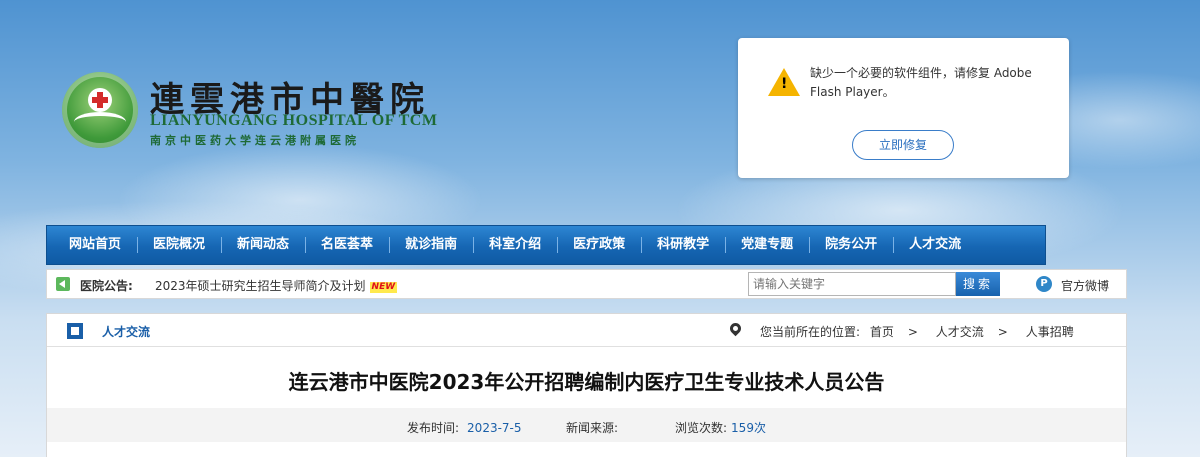  I want to click on notice-label: 医院公告:, so click(106, 286).